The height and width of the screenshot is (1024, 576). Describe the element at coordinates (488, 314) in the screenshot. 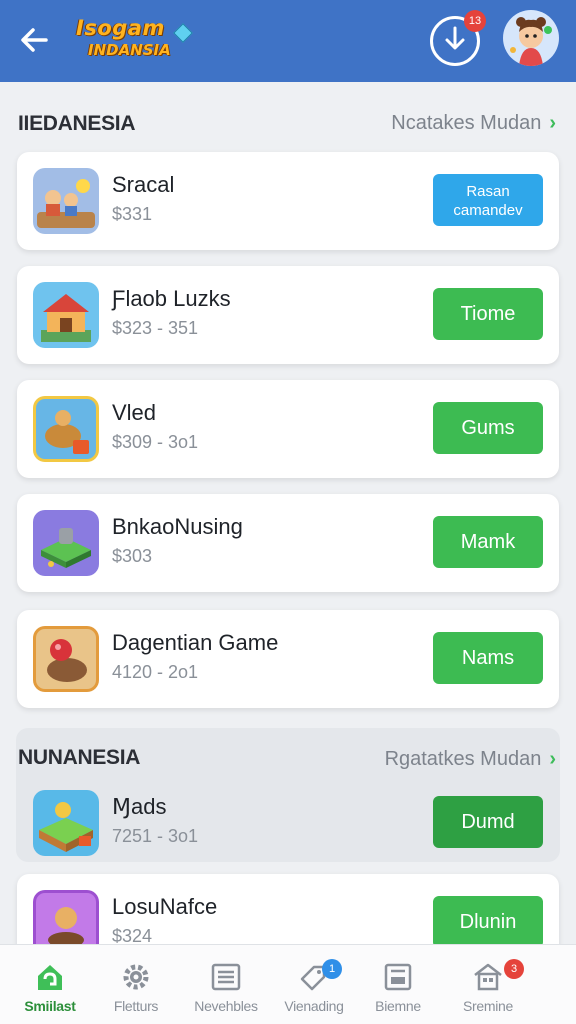

I see `action-button: Tiome` at that location.